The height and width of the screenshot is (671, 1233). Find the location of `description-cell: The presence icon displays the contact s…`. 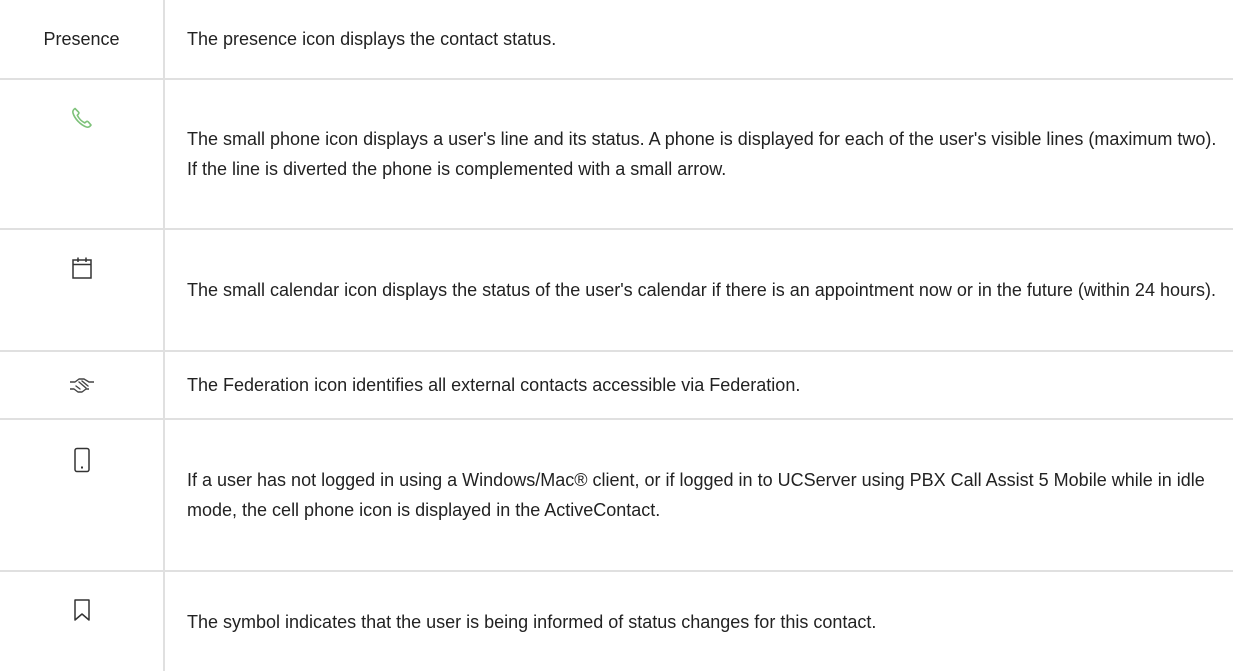

description-cell: The presence icon displays the contact s… is located at coordinates (698, 40).